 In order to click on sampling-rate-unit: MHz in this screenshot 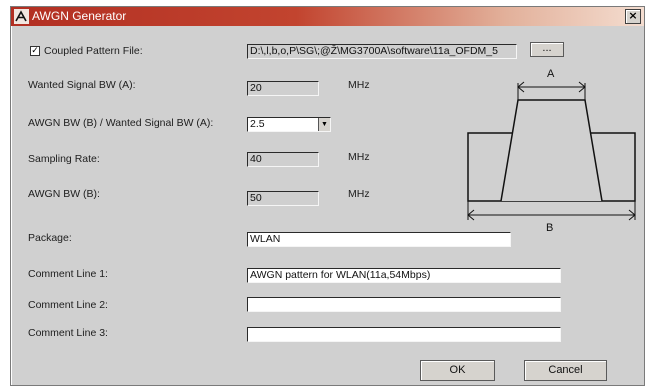, I will do `click(359, 157)`.